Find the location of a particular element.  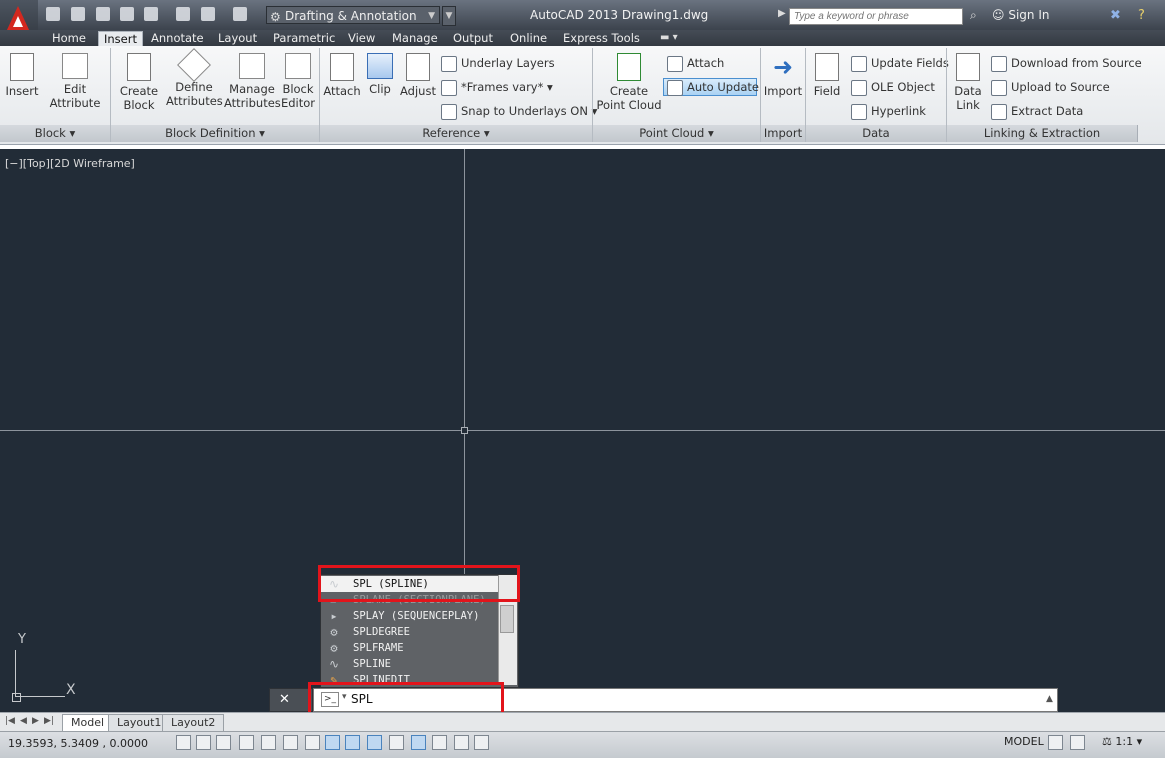

dynamic-ucs-icon is located at coordinates (352, 742).